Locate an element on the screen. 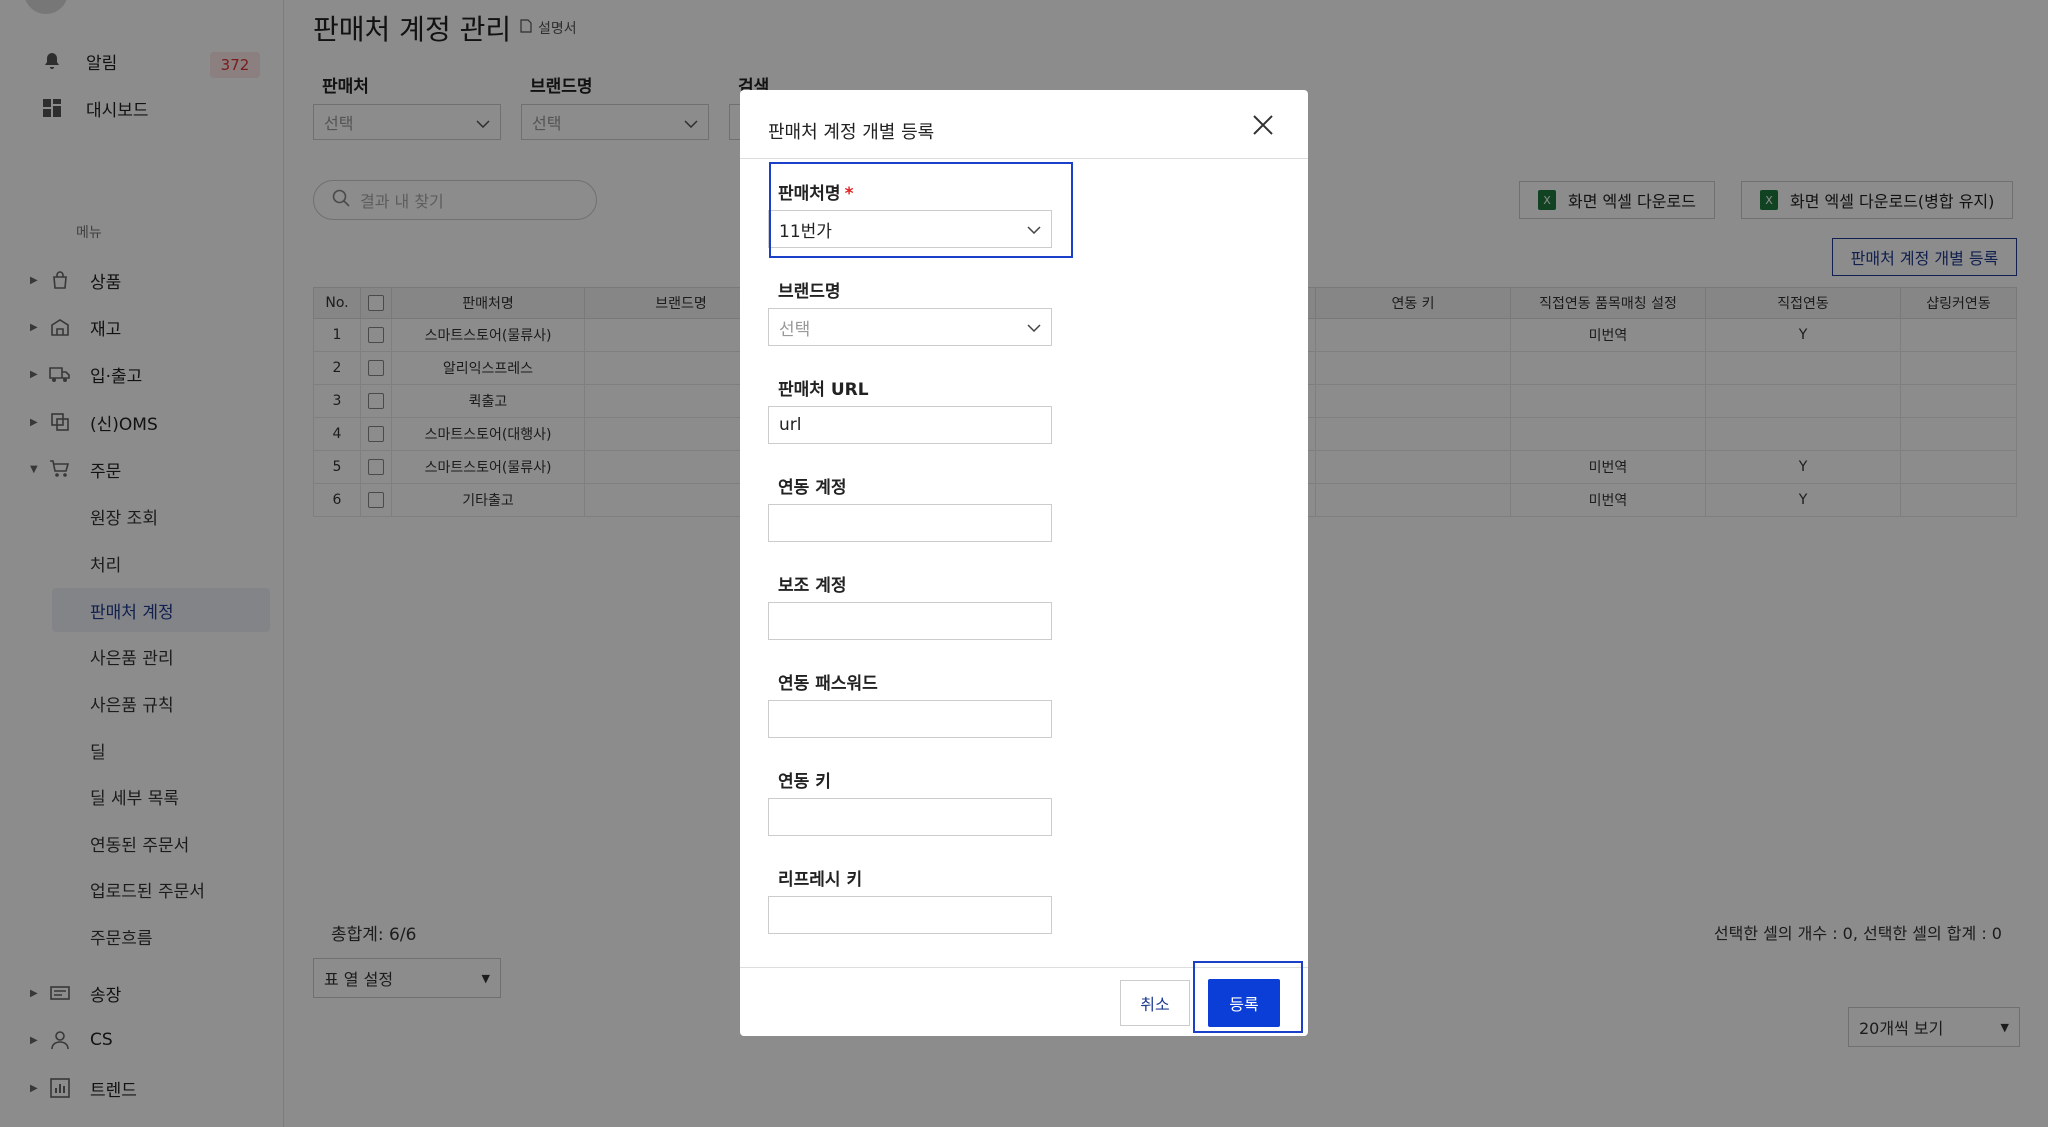 The height and width of the screenshot is (1127, 2048). close-icon is located at coordinates (1263, 127).